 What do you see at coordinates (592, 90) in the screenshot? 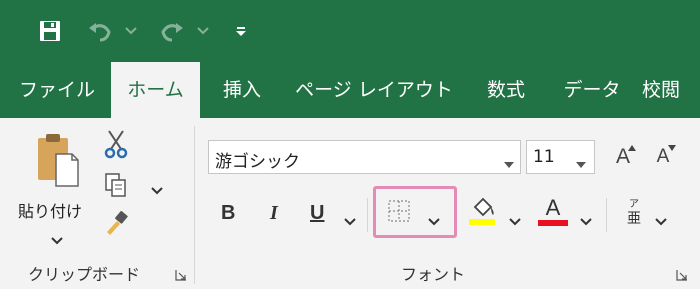
I see `tab-data: データ` at bounding box center [592, 90].